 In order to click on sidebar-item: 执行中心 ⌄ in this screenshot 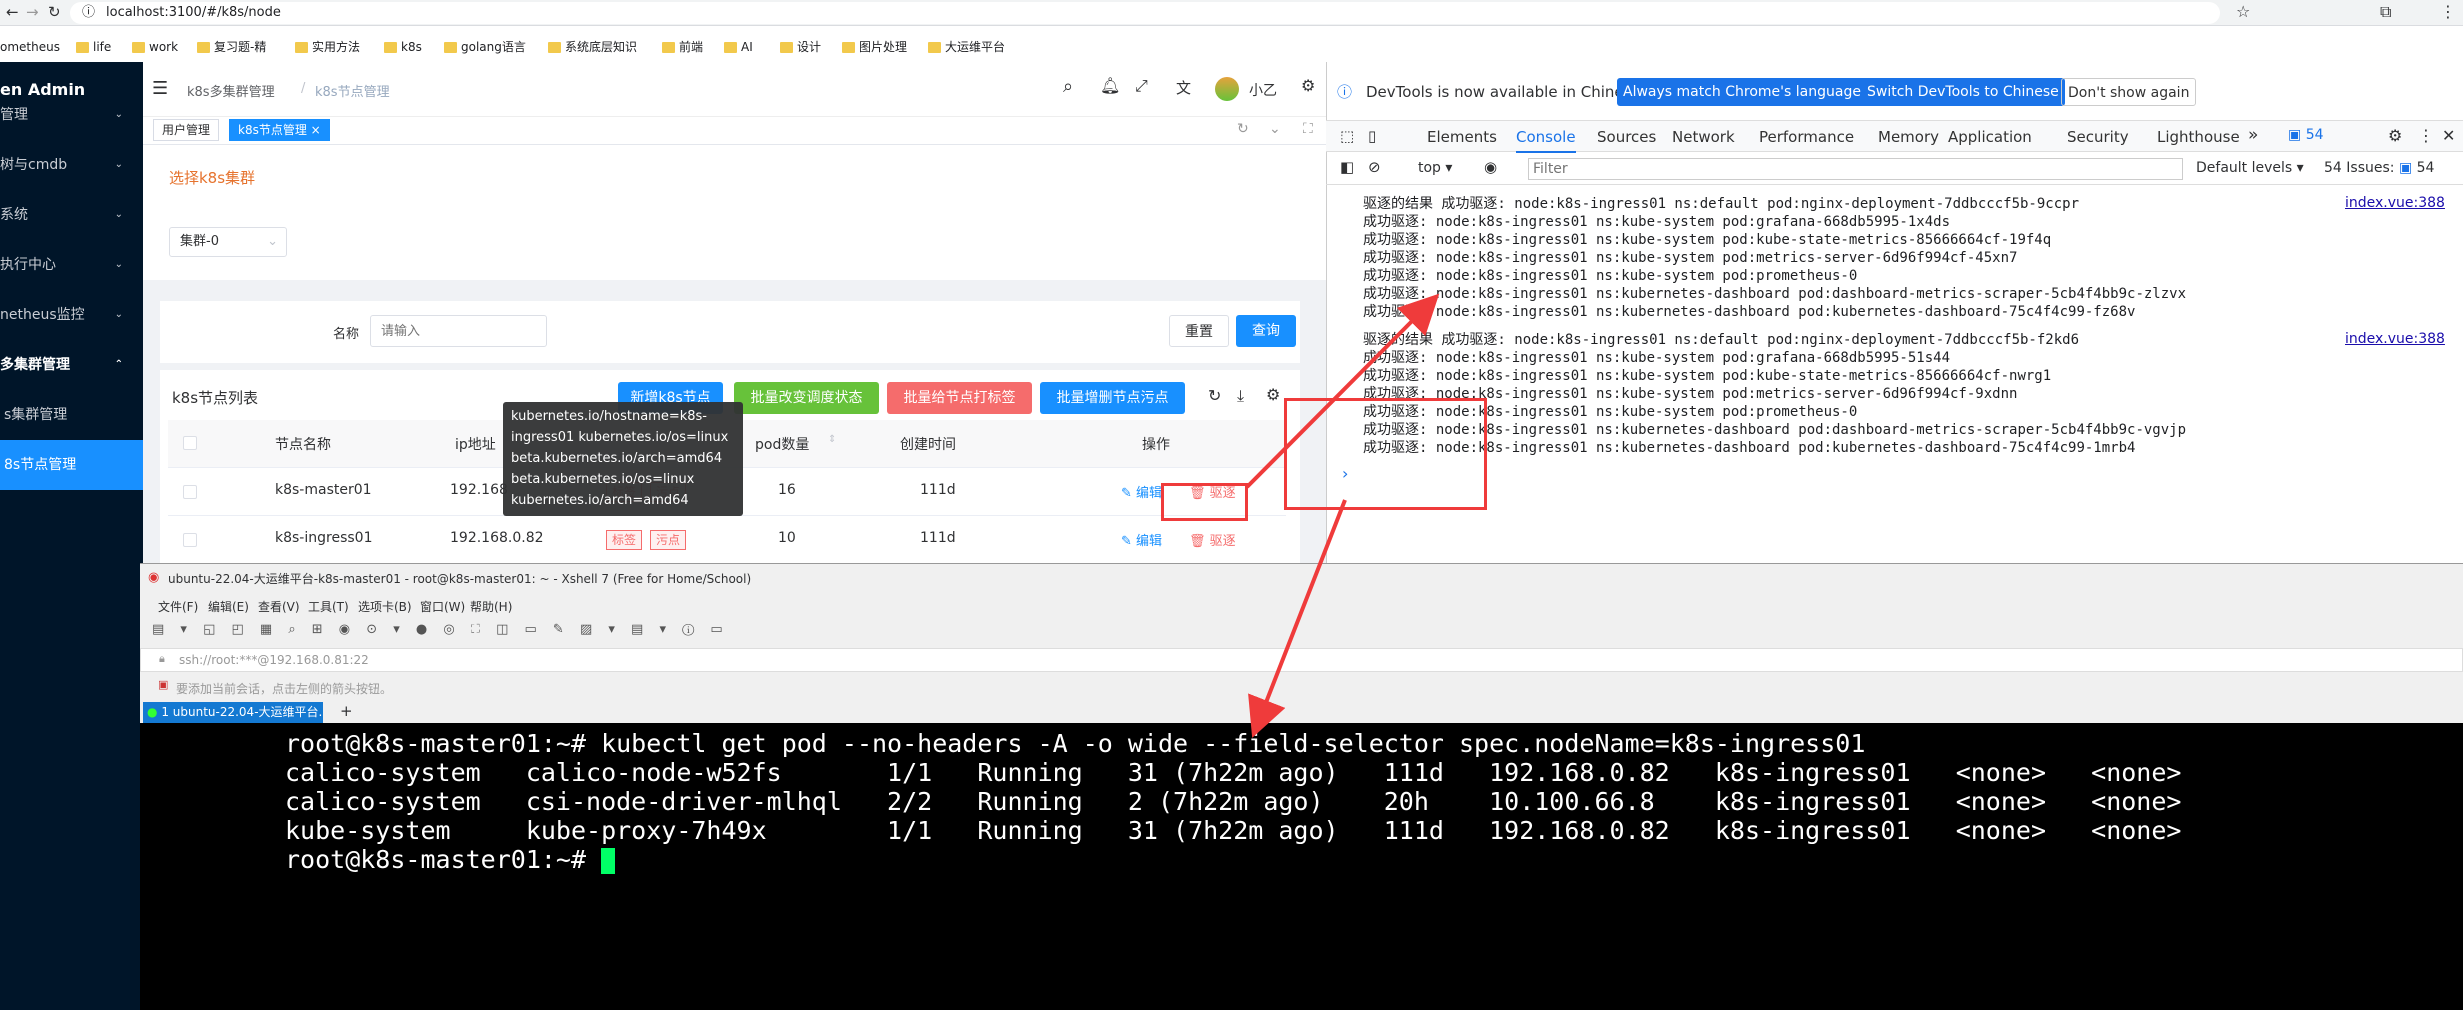, I will do `click(71, 265)`.